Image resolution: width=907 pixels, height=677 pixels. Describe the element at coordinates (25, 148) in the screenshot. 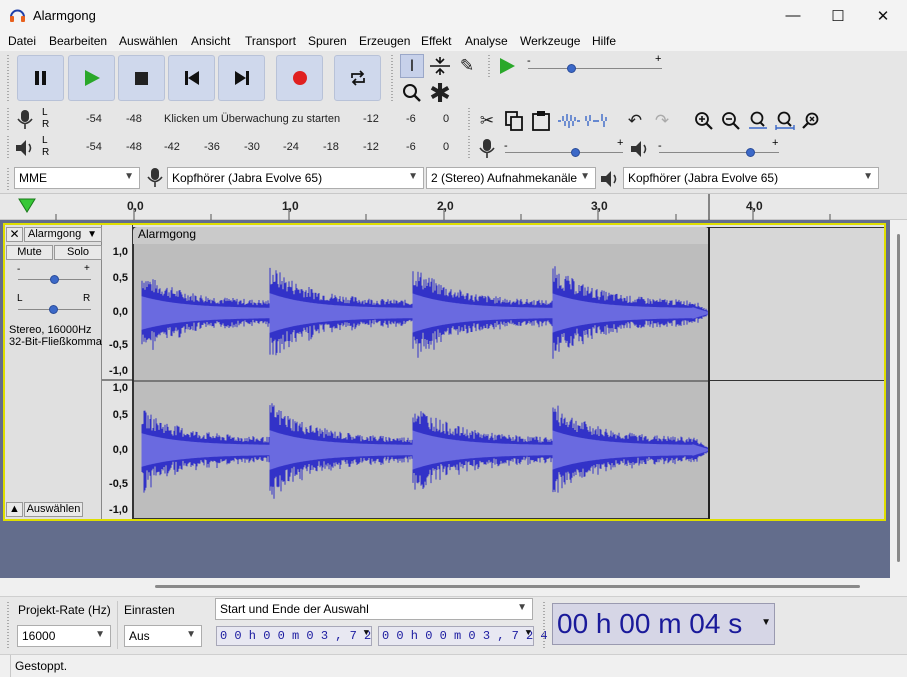

I see `playback-meter-button` at that location.